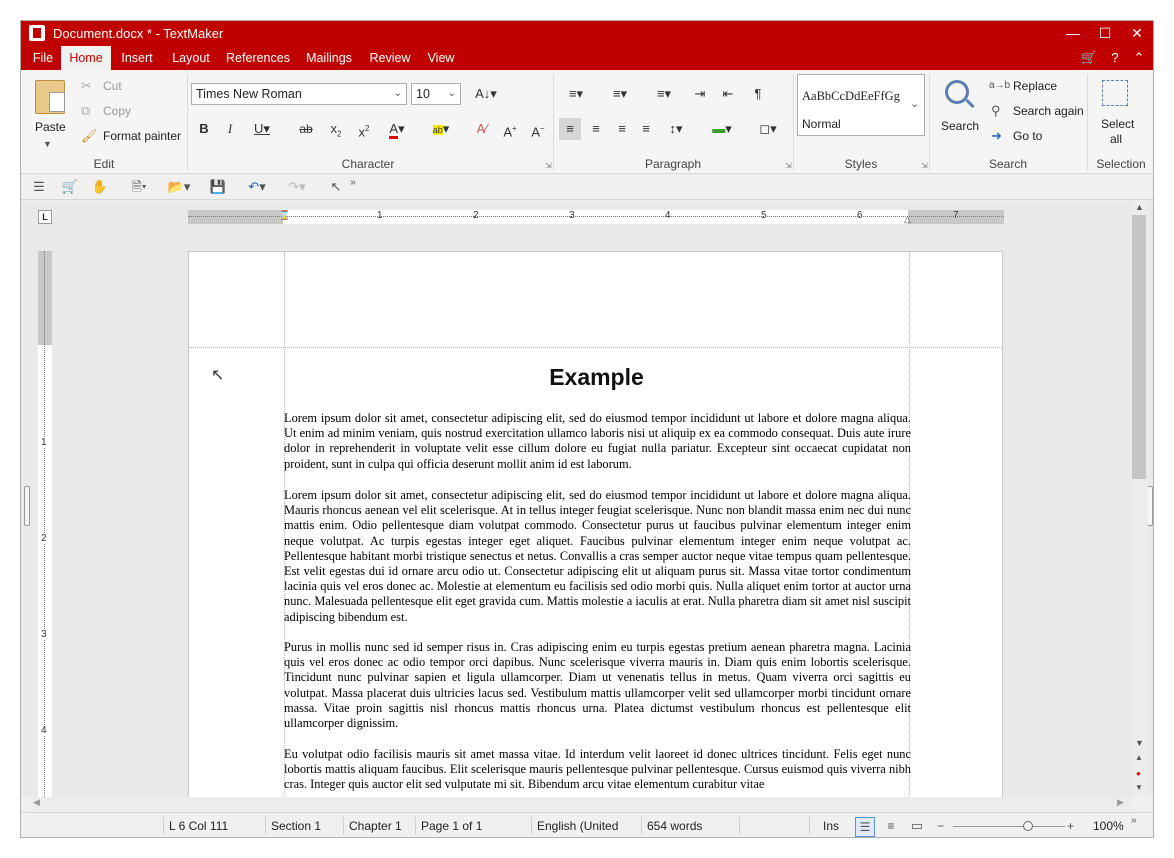 This screenshot has width=1174, height=858. What do you see at coordinates (436, 94) in the screenshot?
I see `font-size-combo: 10 ⌄` at bounding box center [436, 94].